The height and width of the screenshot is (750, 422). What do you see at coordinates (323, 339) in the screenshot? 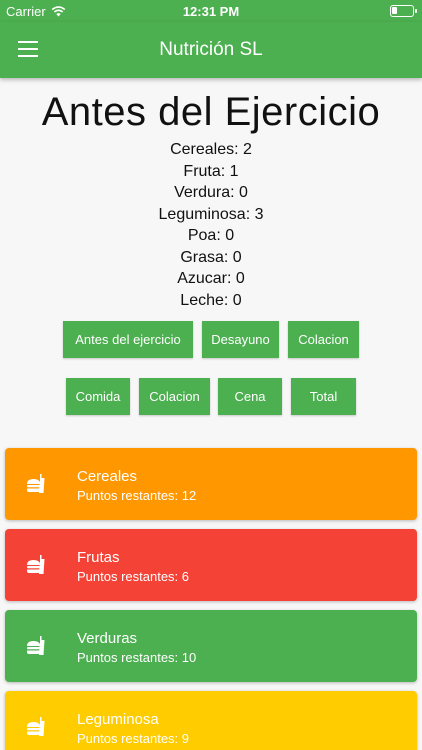
I see `colacion-button: Colacion` at bounding box center [323, 339].